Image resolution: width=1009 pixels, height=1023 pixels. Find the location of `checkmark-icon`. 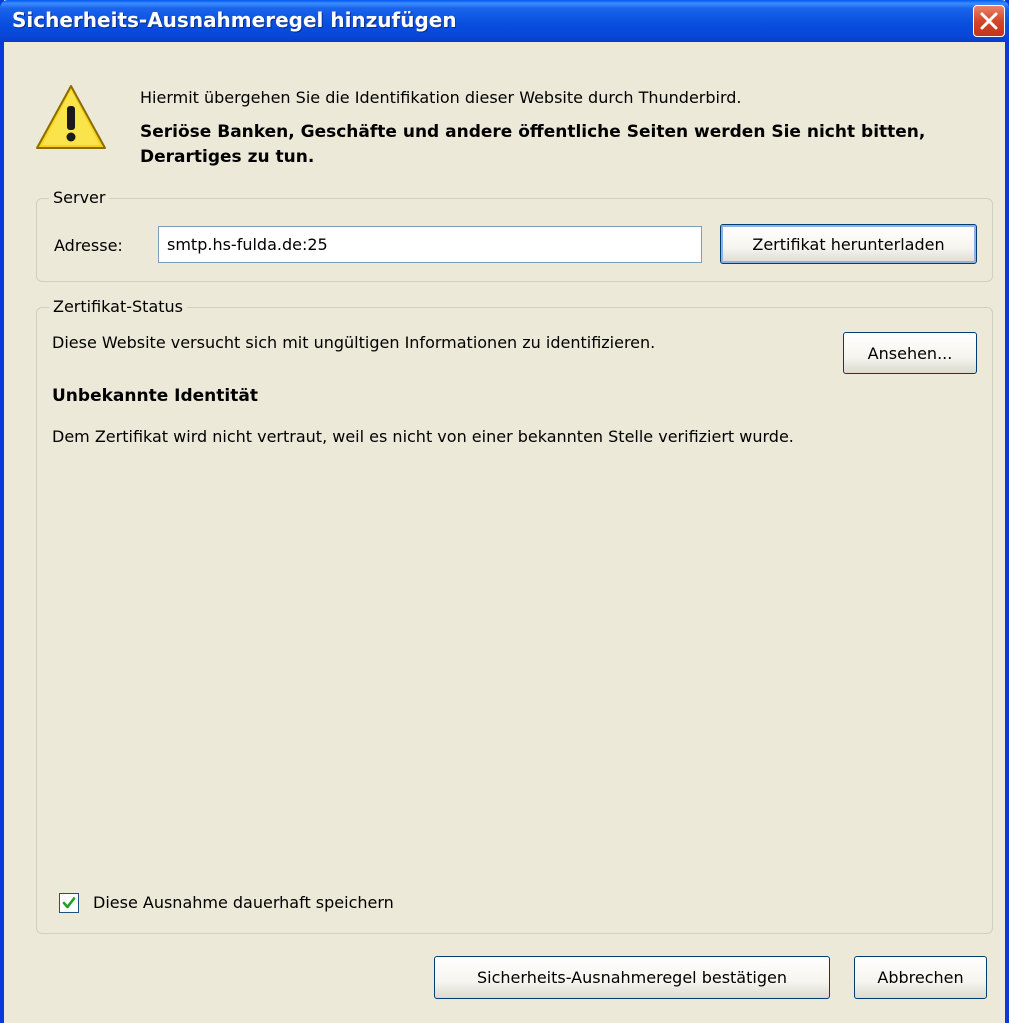

checkmark-icon is located at coordinates (69, 903).